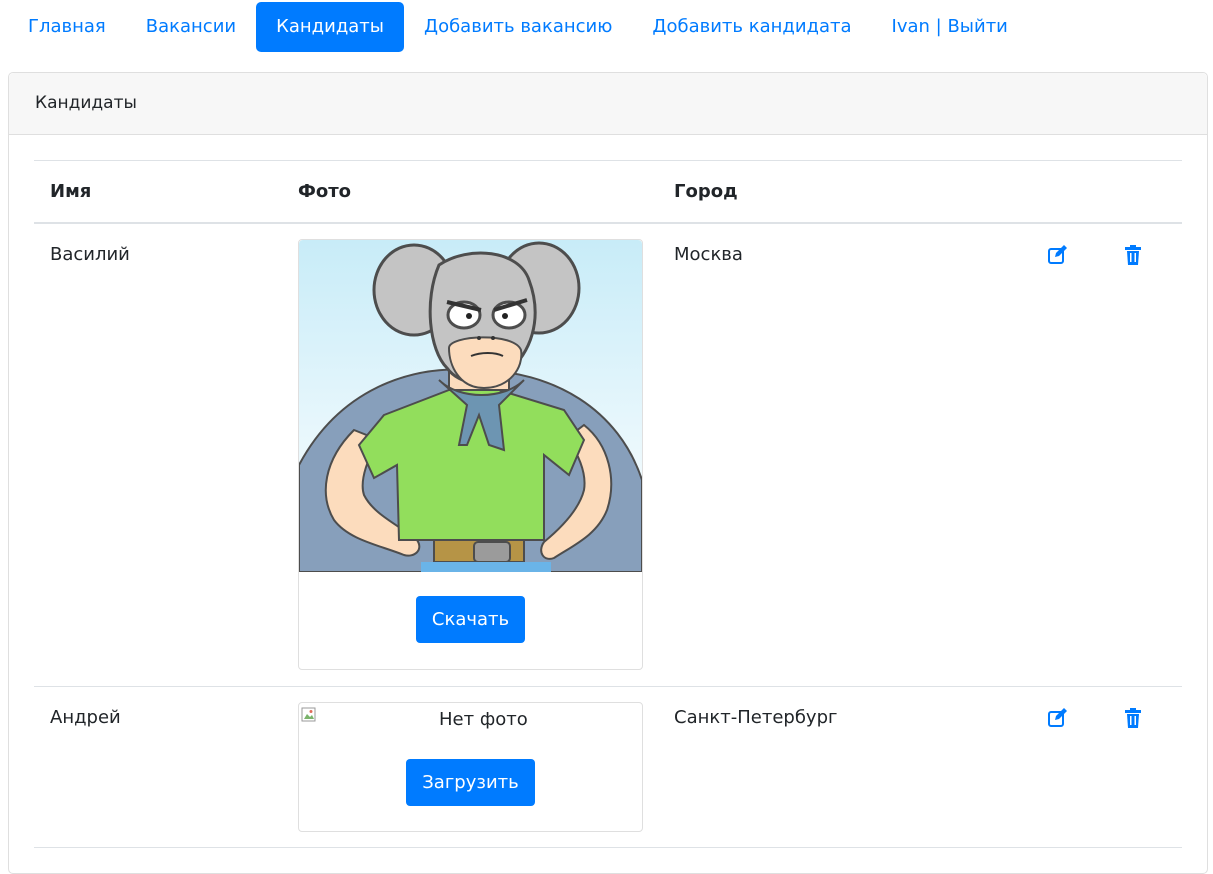  What do you see at coordinates (608, 192) in the screenshot?
I see `table-header: Имя Фото Город` at bounding box center [608, 192].